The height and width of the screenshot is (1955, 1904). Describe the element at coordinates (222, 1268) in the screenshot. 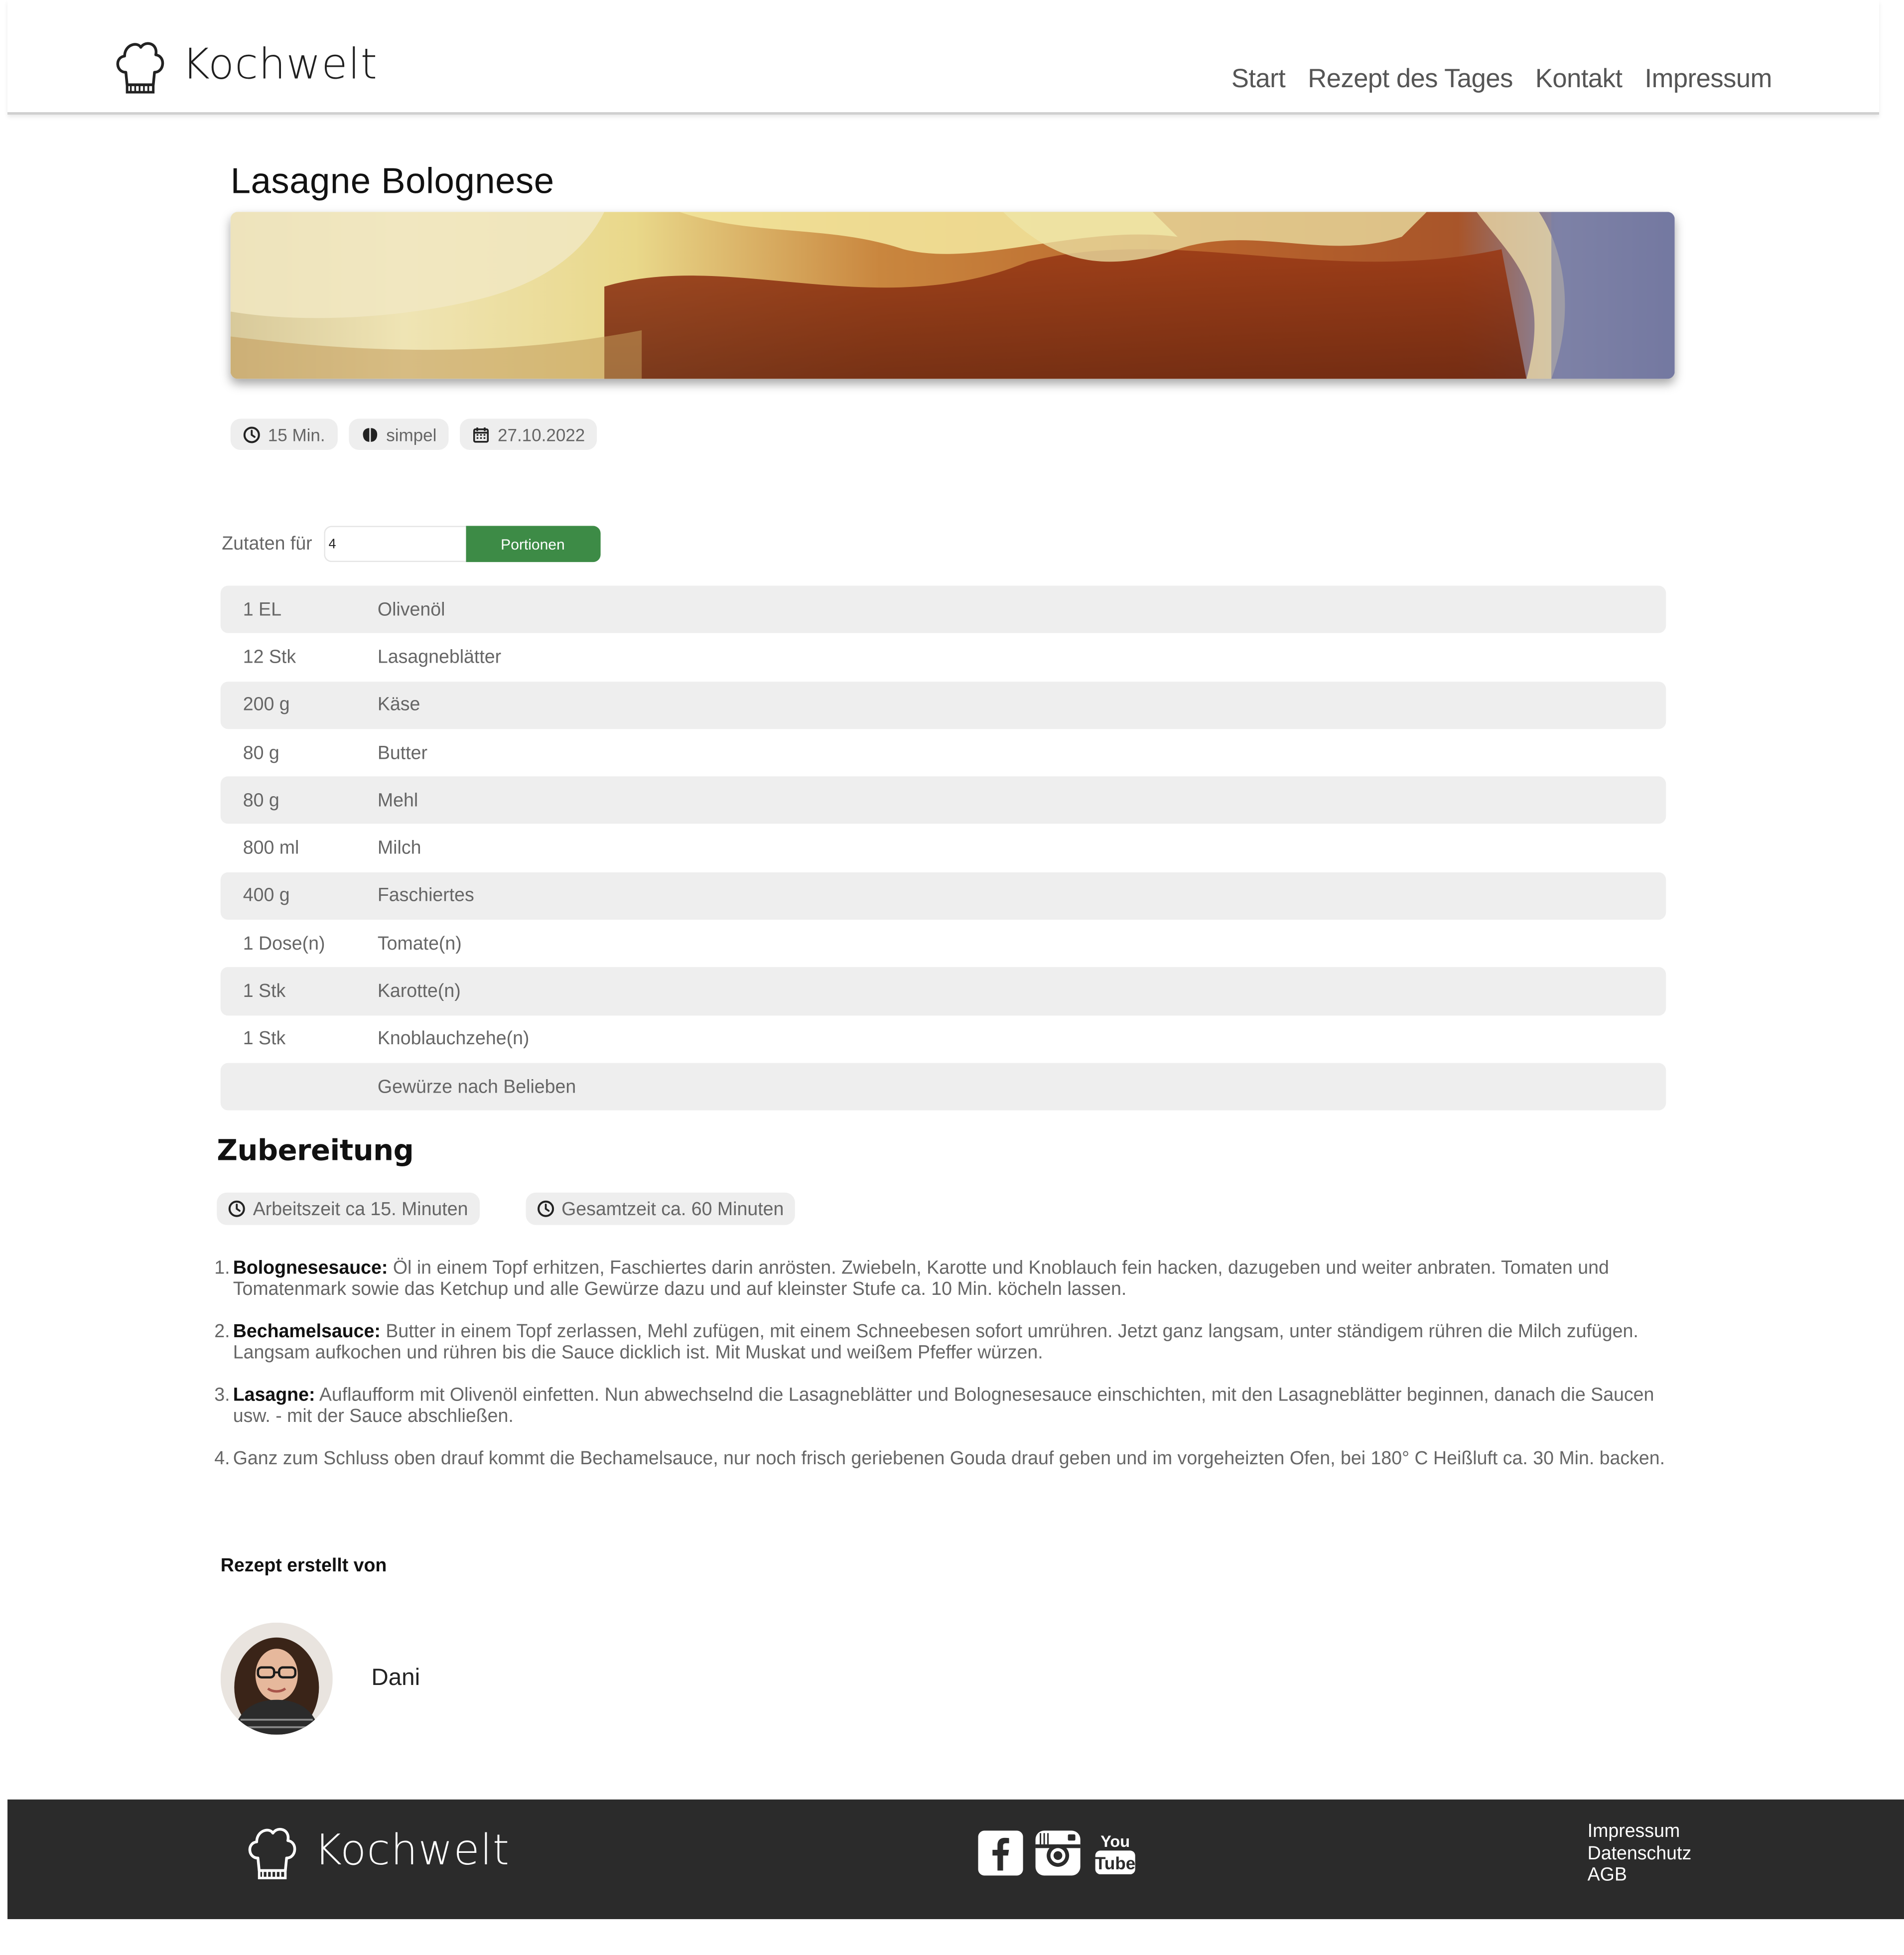

I see `step-number: 1.` at that location.